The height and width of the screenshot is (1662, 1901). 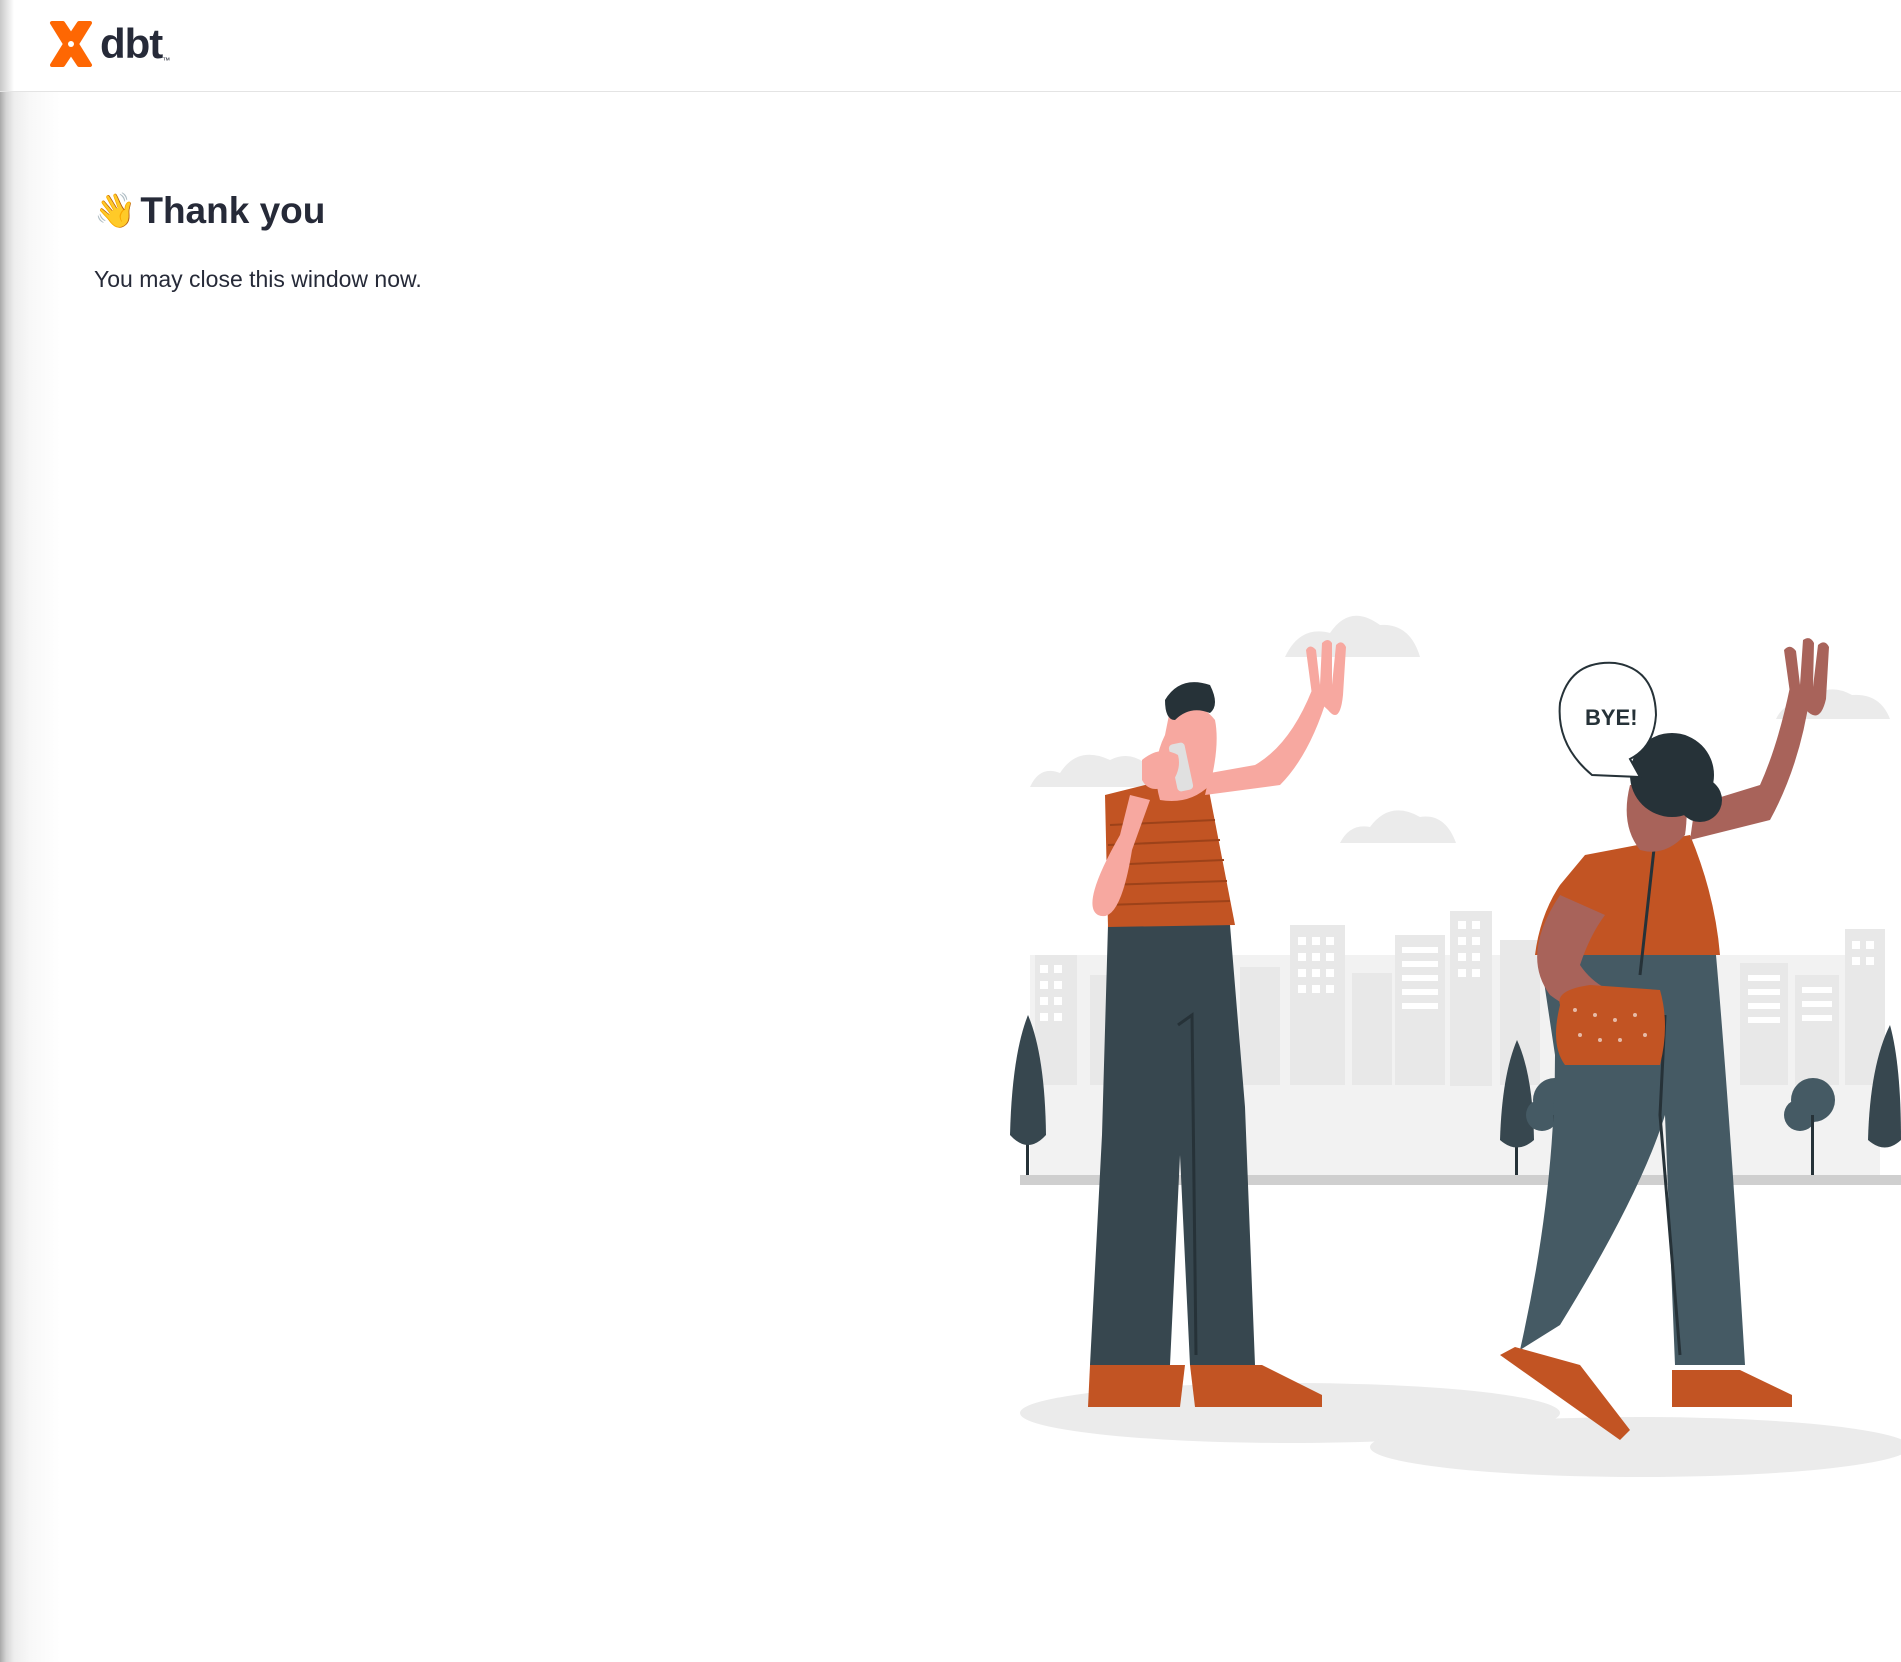 I want to click on close-window-message: You may close this window now., so click(x=258, y=279).